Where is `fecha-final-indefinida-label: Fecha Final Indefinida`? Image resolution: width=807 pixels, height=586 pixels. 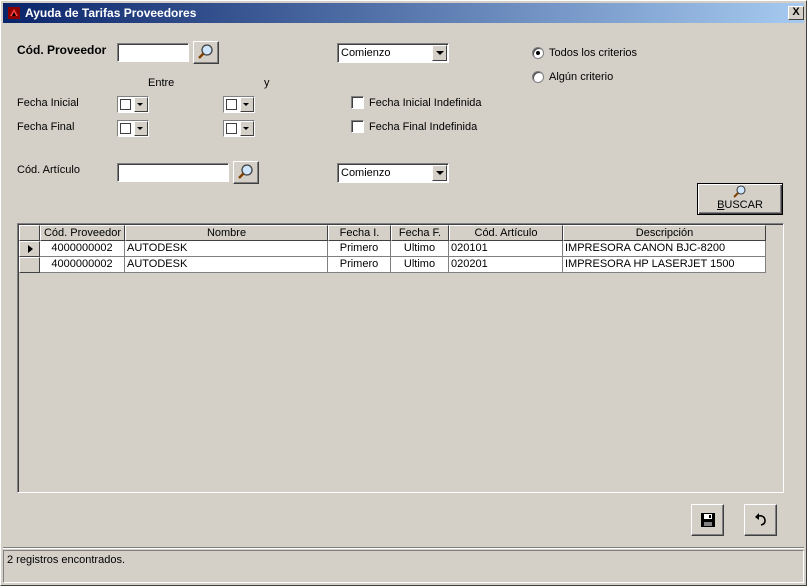
fecha-final-indefinida-label: Fecha Final Indefinida is located at coordinates (423, 127).